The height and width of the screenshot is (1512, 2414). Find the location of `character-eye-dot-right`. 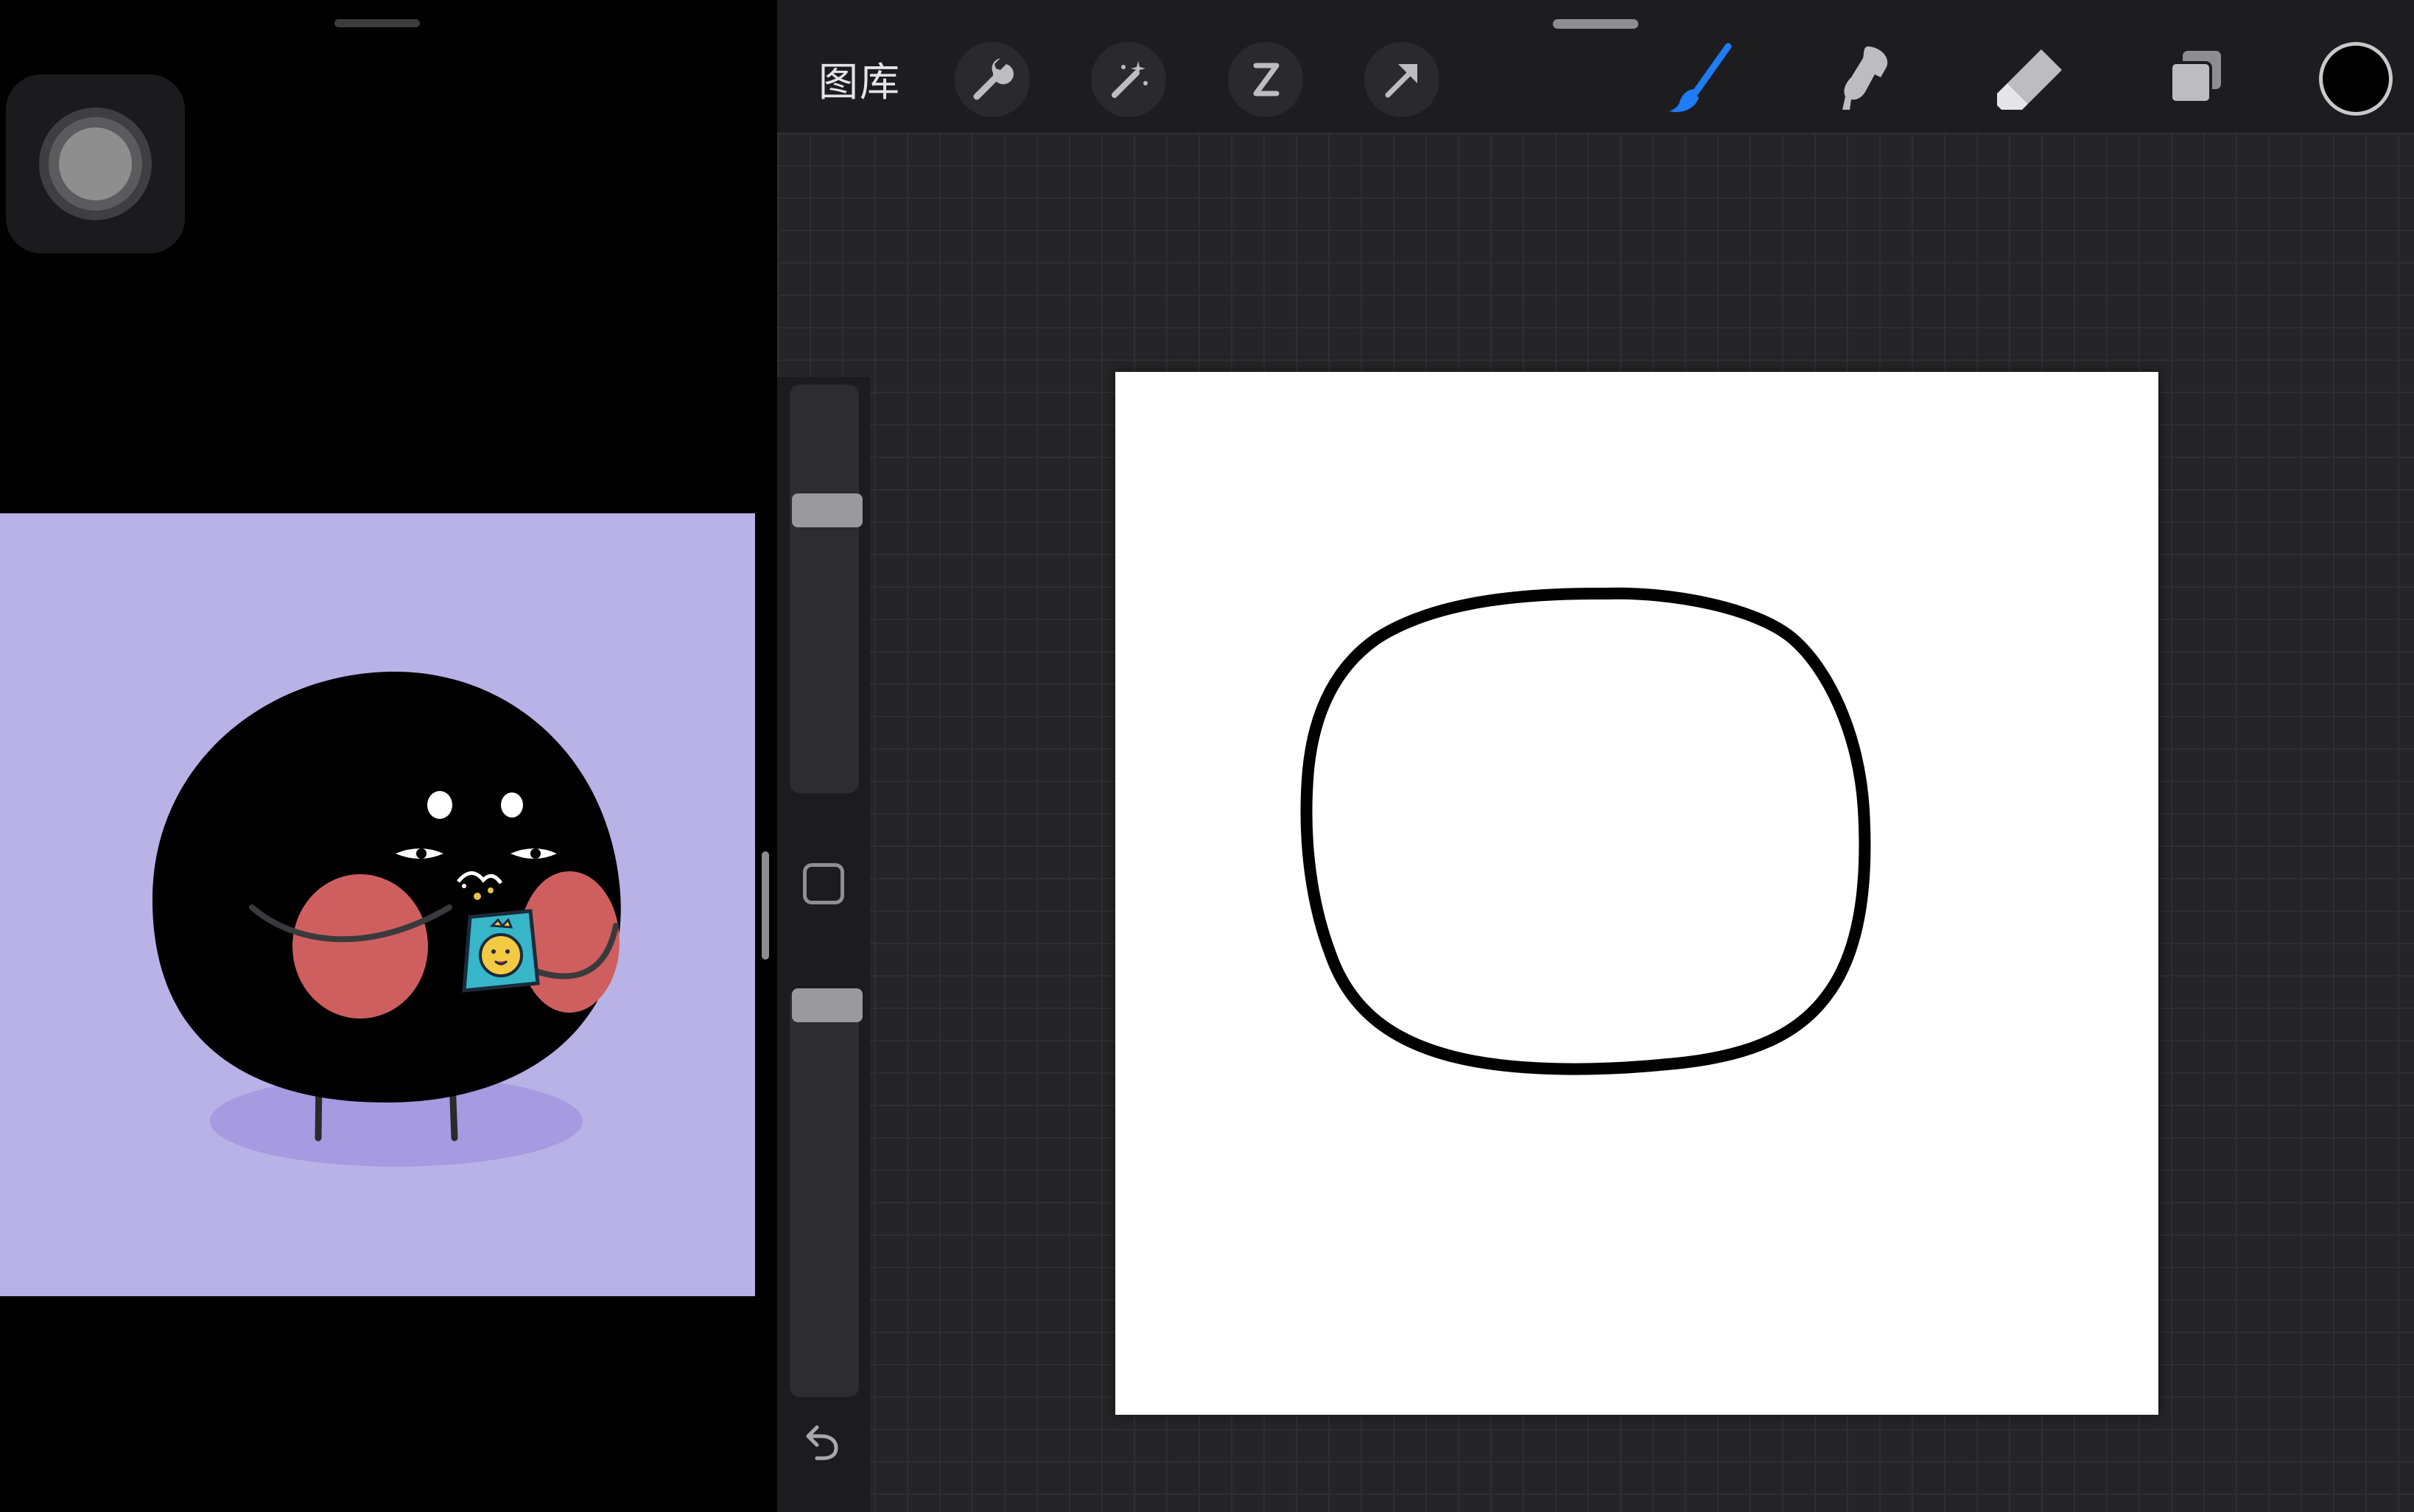

character-eye-dot-right is located at coordinates (512, 805).